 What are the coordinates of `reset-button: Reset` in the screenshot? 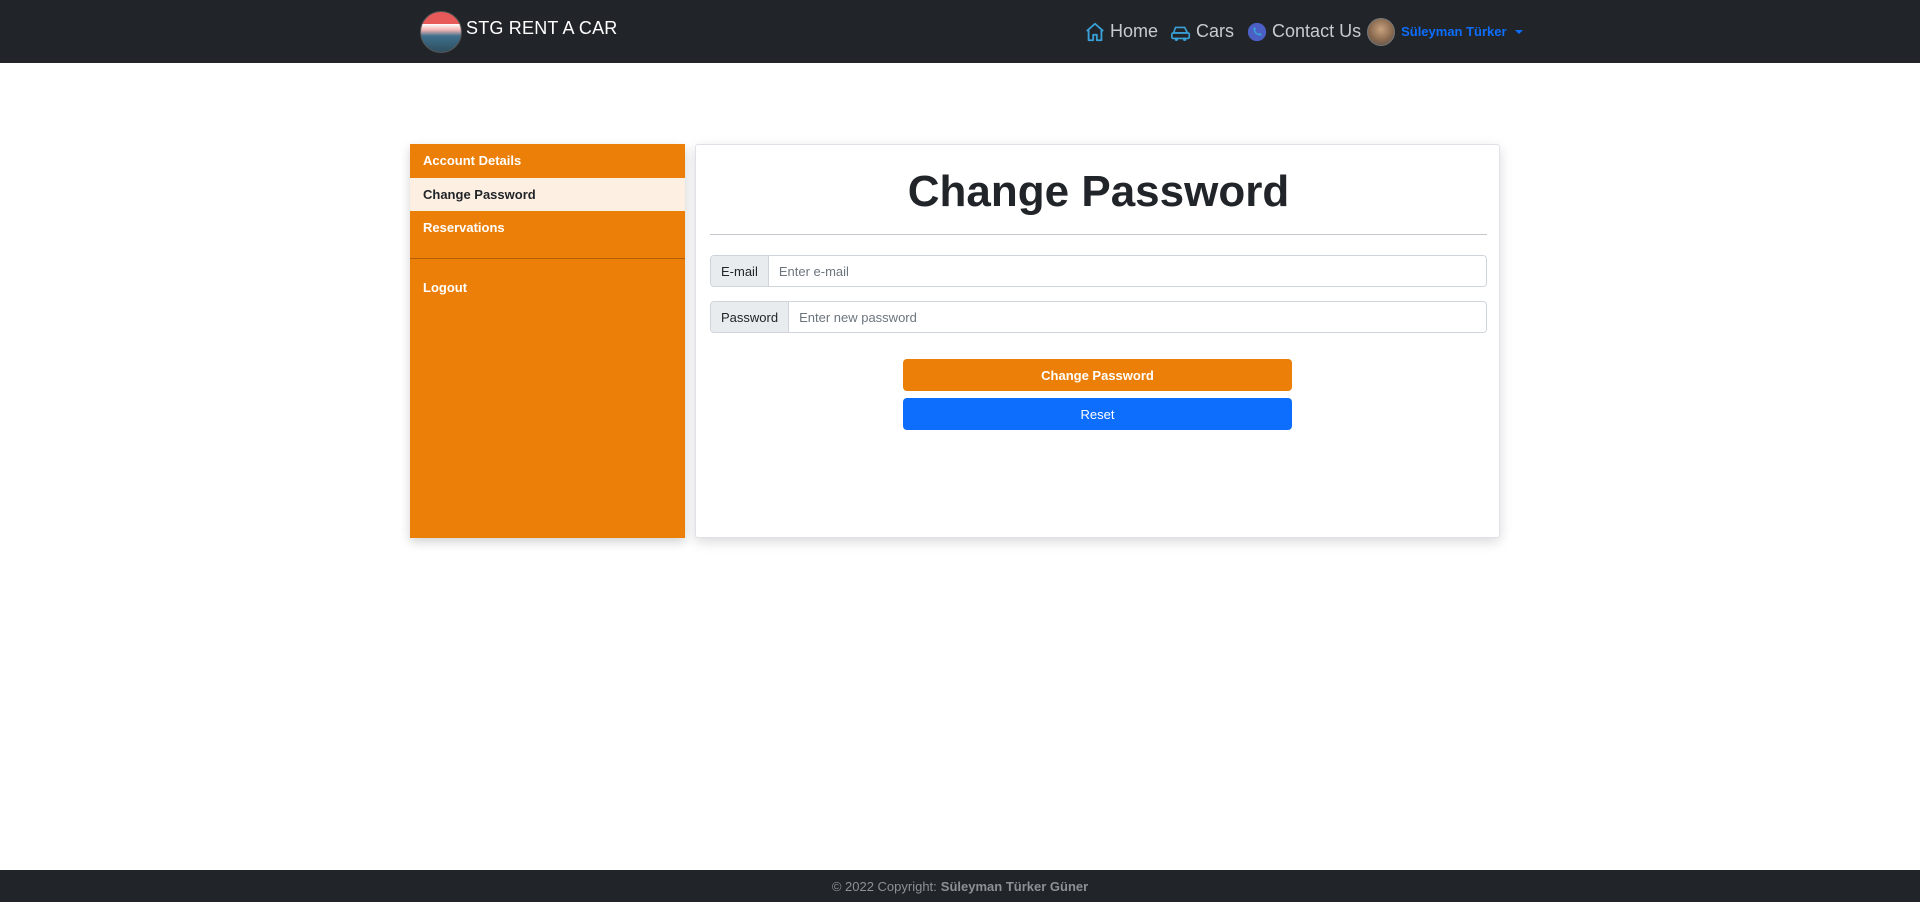 It's located at (1097, 414).